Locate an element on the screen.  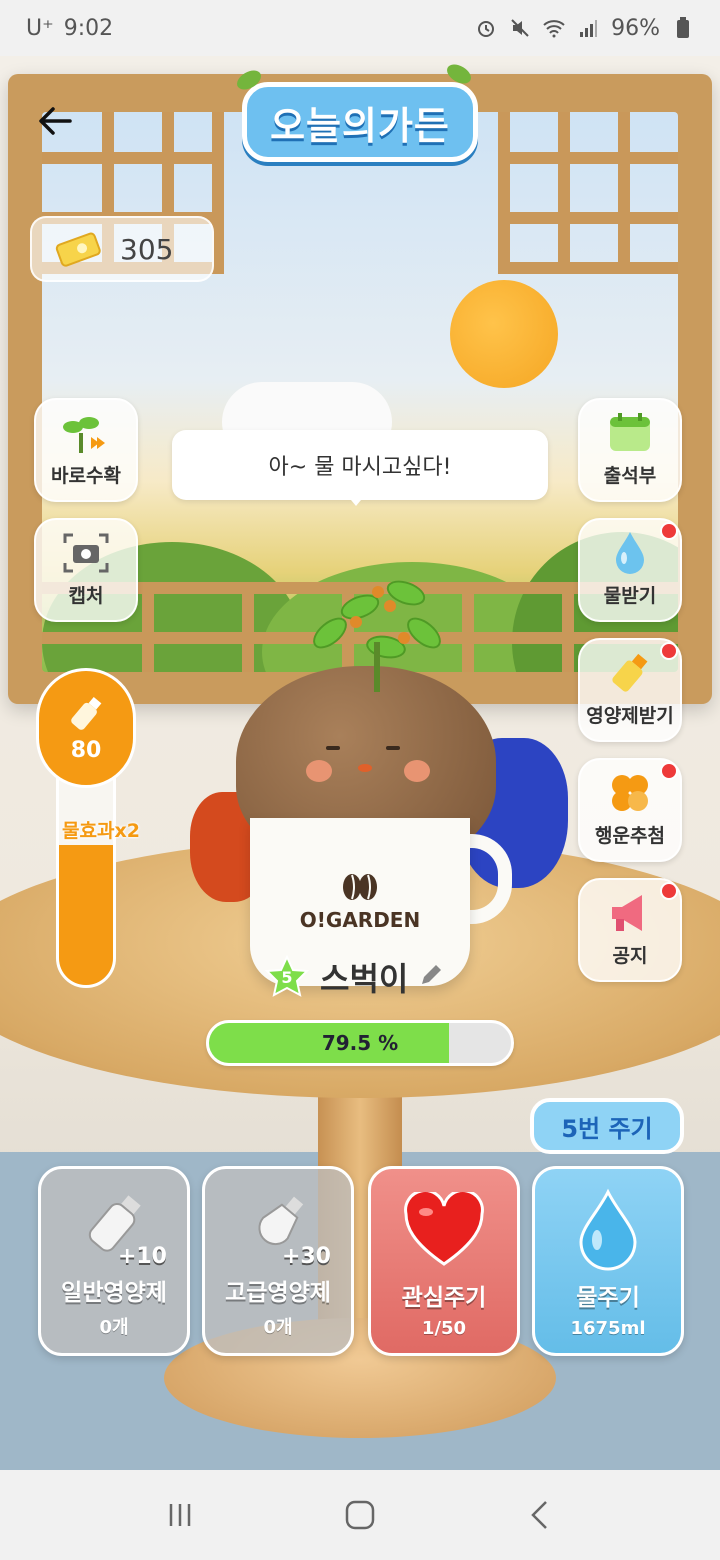
notice-label: 공지 is located at coordinates (630, 956).